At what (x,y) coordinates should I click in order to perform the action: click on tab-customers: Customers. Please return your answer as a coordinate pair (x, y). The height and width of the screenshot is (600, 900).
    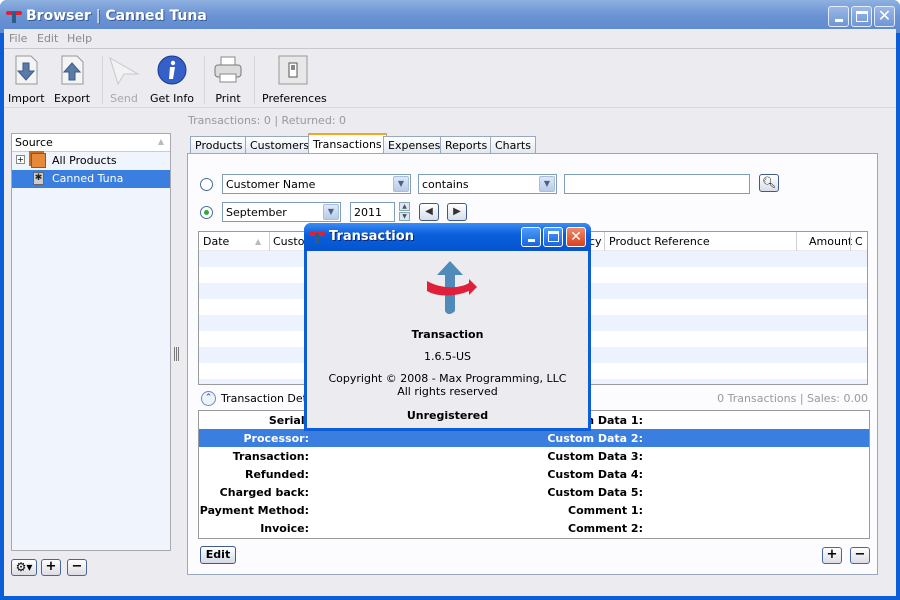
    Looking at the image, I should click on (280, 145).